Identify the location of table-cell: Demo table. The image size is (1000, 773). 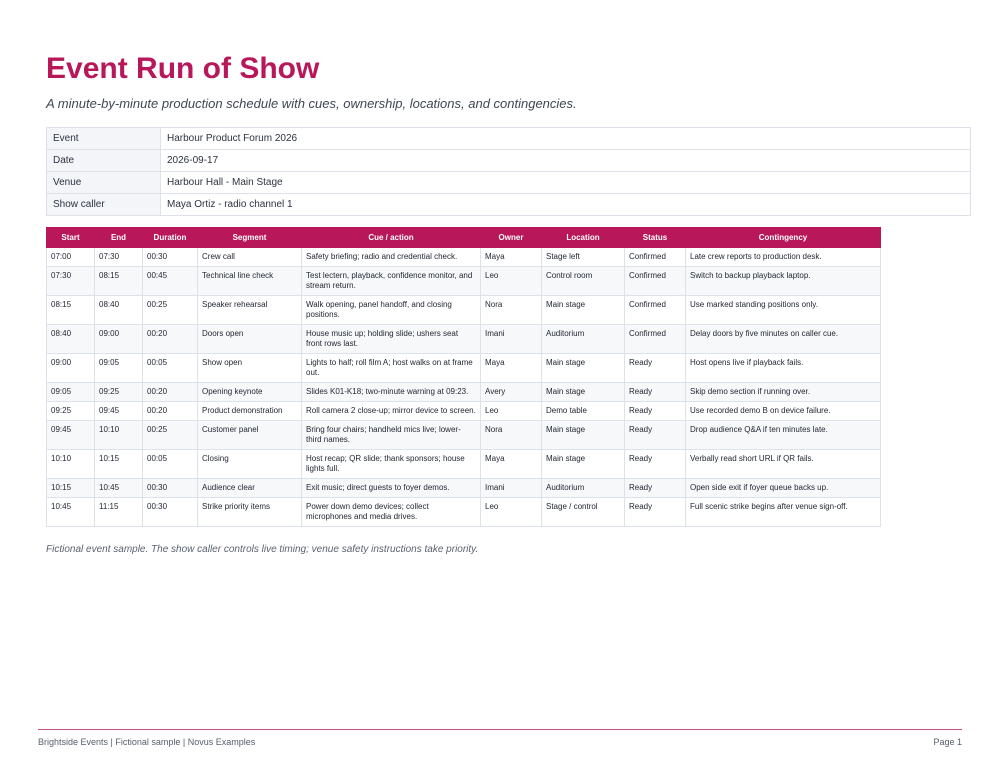
(583, 411).